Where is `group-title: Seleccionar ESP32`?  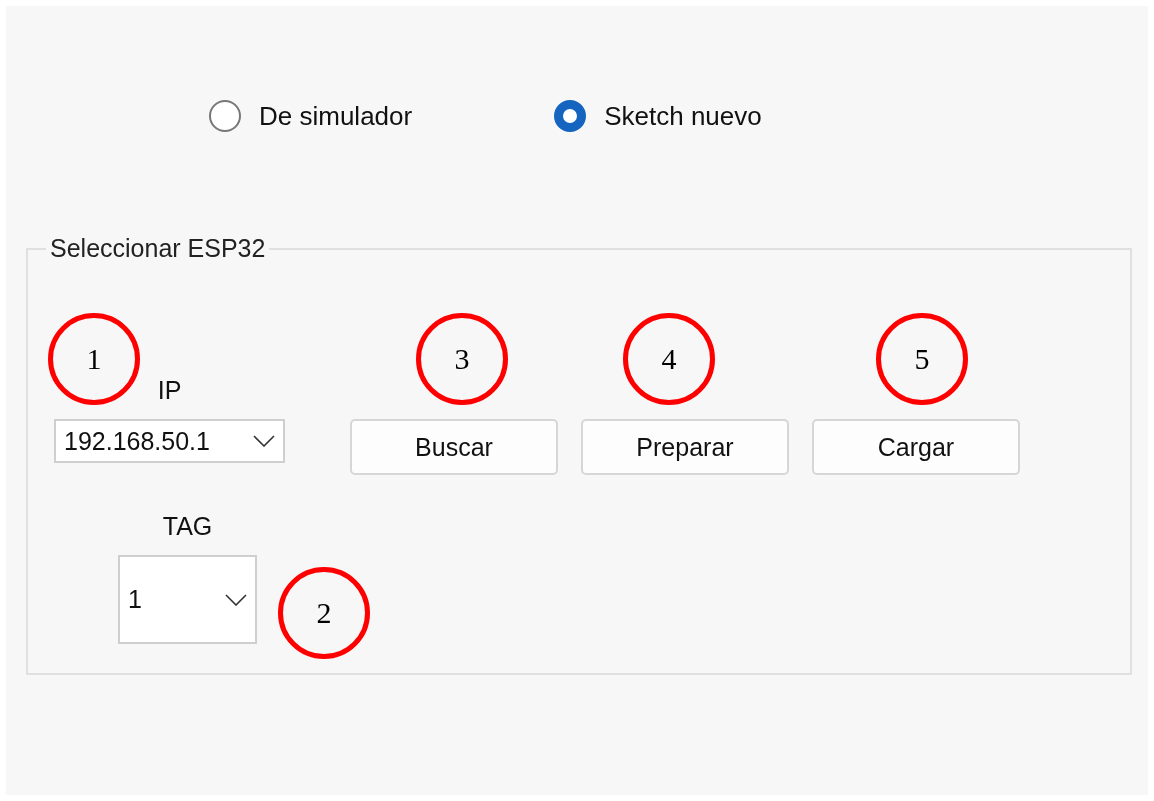
group-title: Seleccionar ESP32 is located at coordinates (158, 248).